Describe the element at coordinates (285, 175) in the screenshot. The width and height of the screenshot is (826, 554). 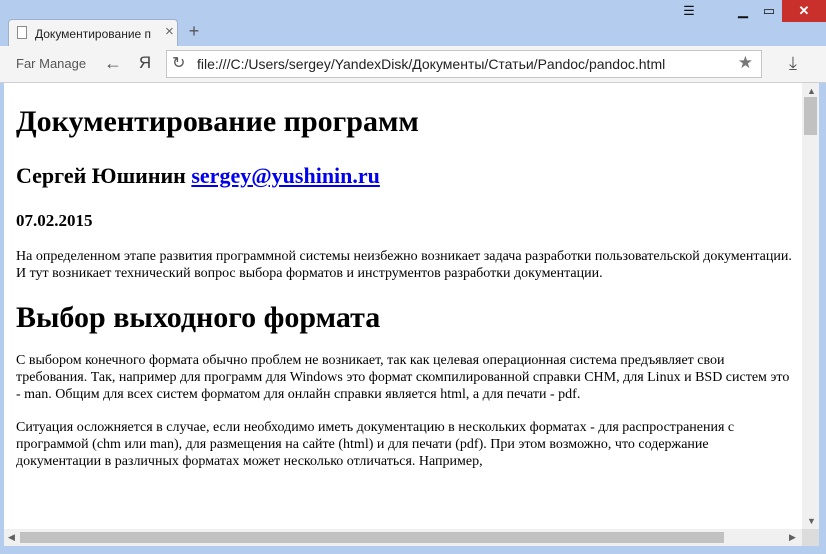
I see `author-email-link: sergey@yushinin.ru` at that location.